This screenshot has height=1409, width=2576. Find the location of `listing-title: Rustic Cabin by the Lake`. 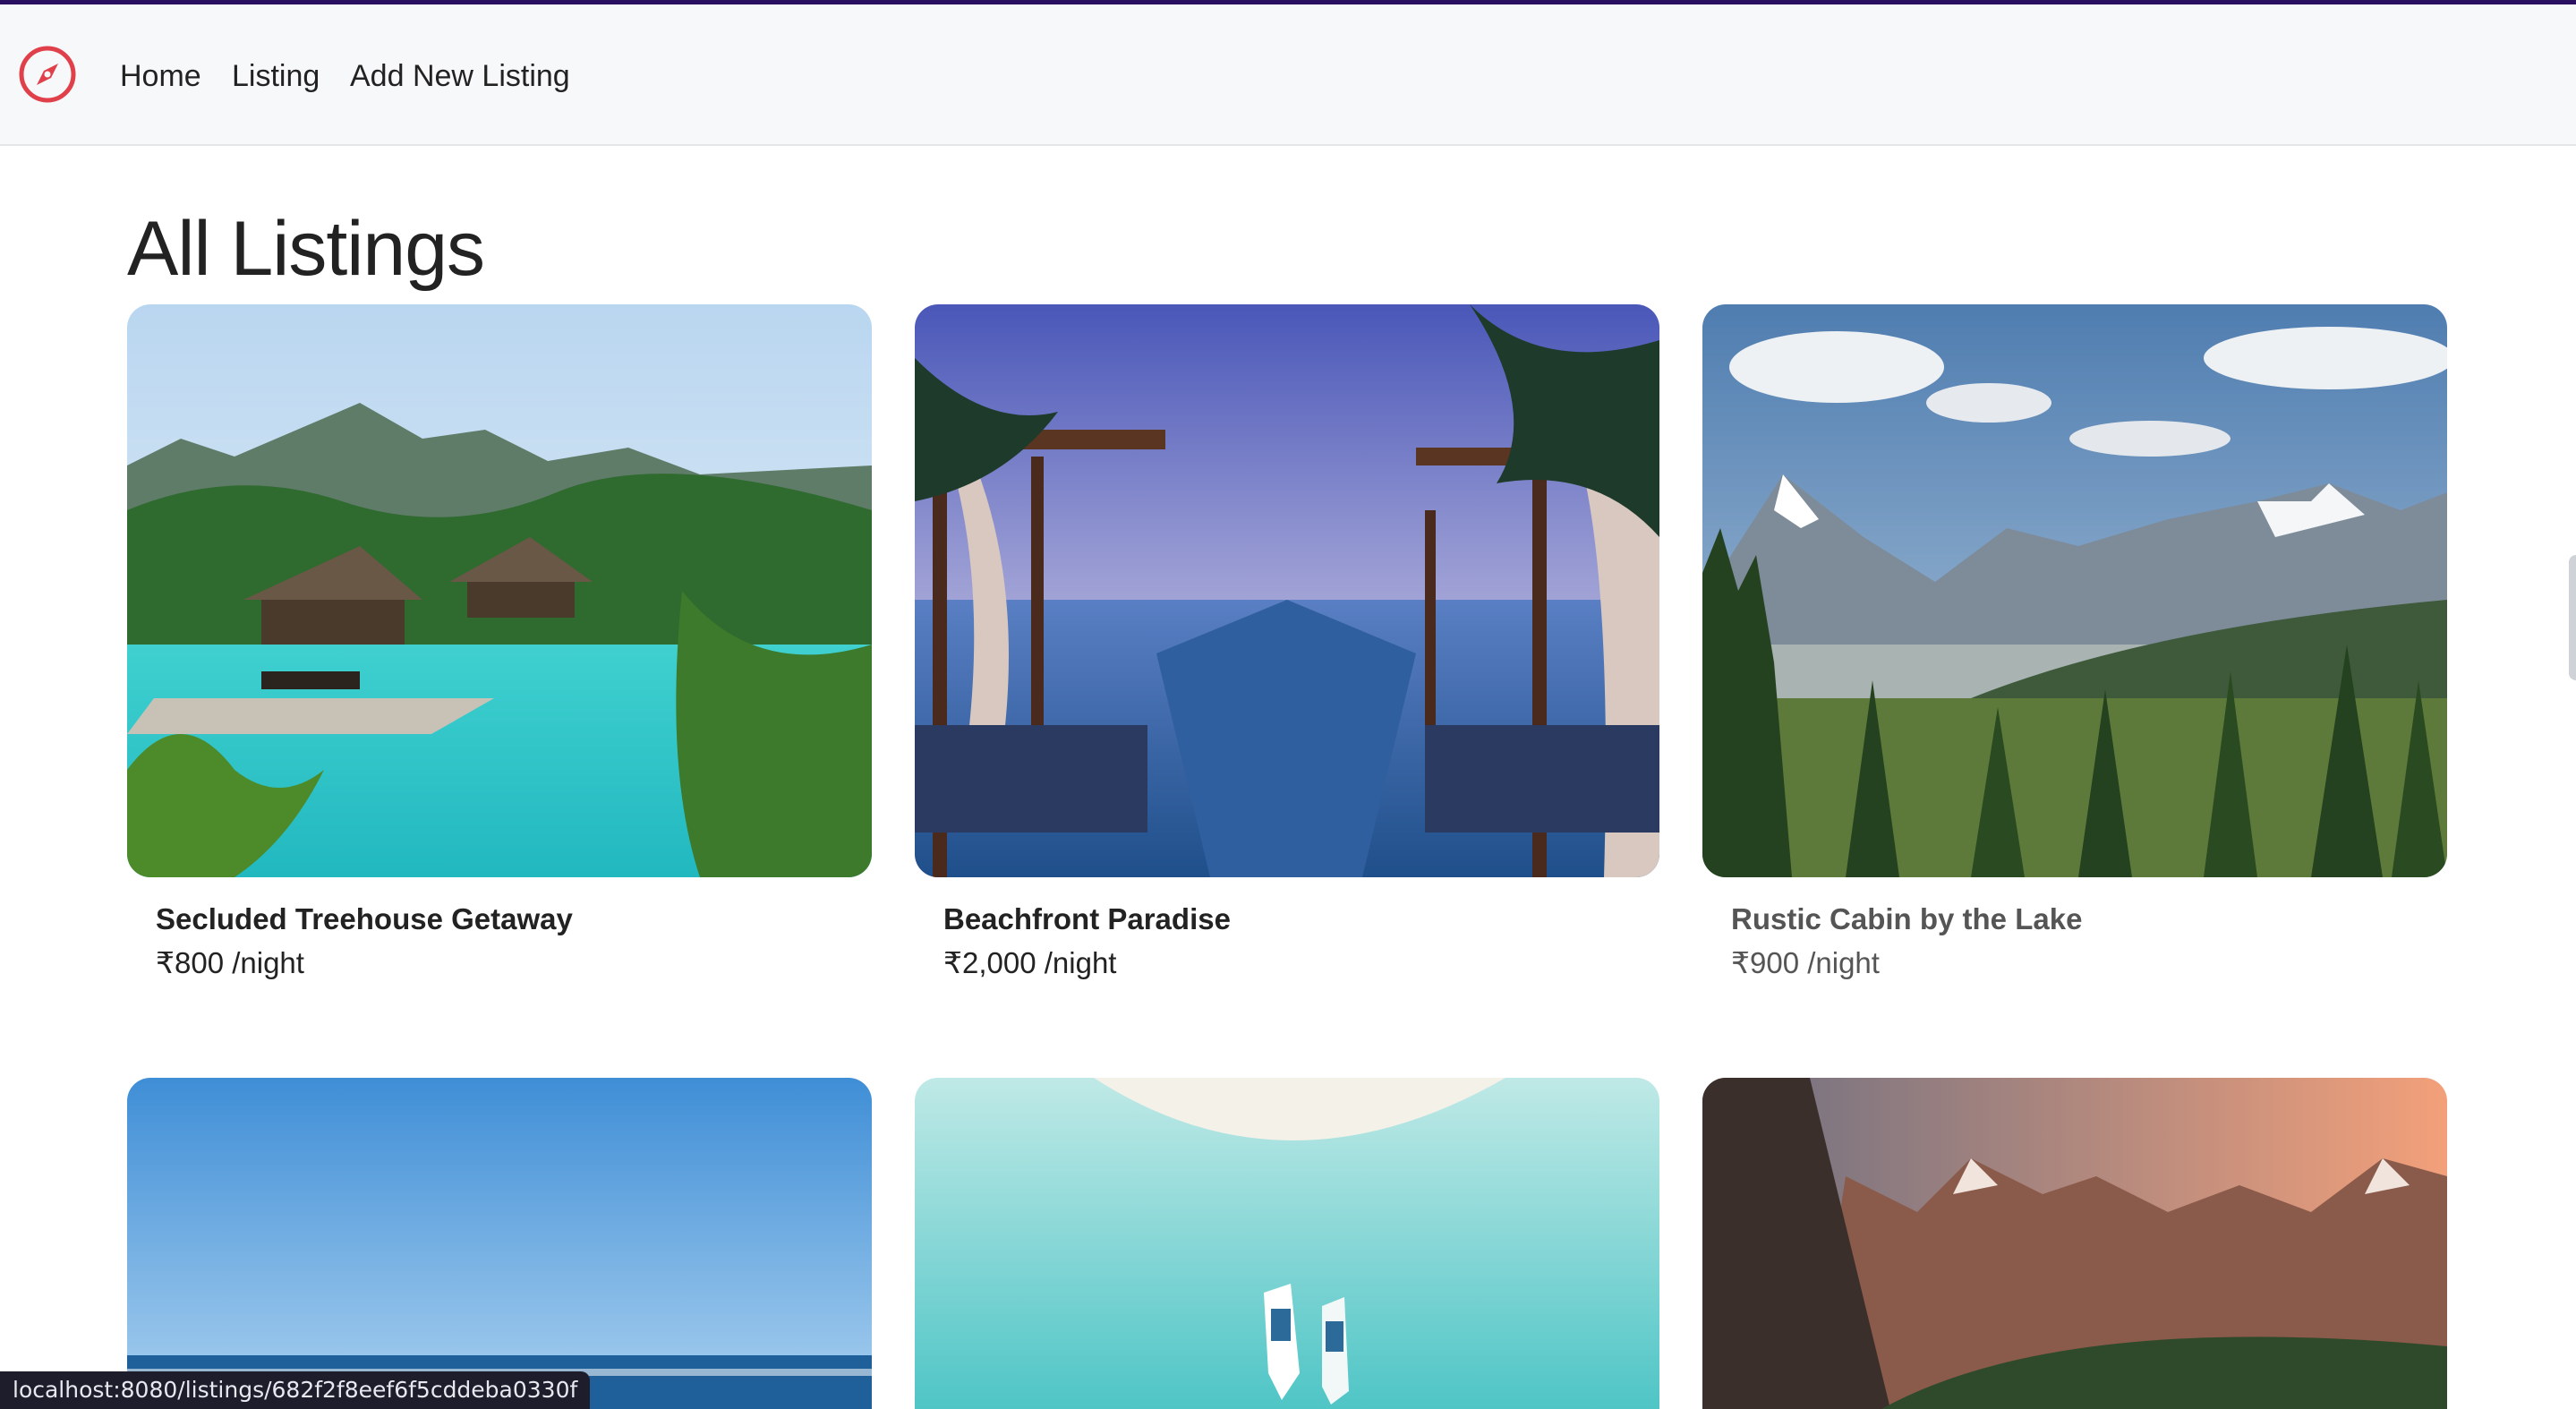

listing-title: Rustic Cabin by the Lake is located at coordinates (1907, 919).